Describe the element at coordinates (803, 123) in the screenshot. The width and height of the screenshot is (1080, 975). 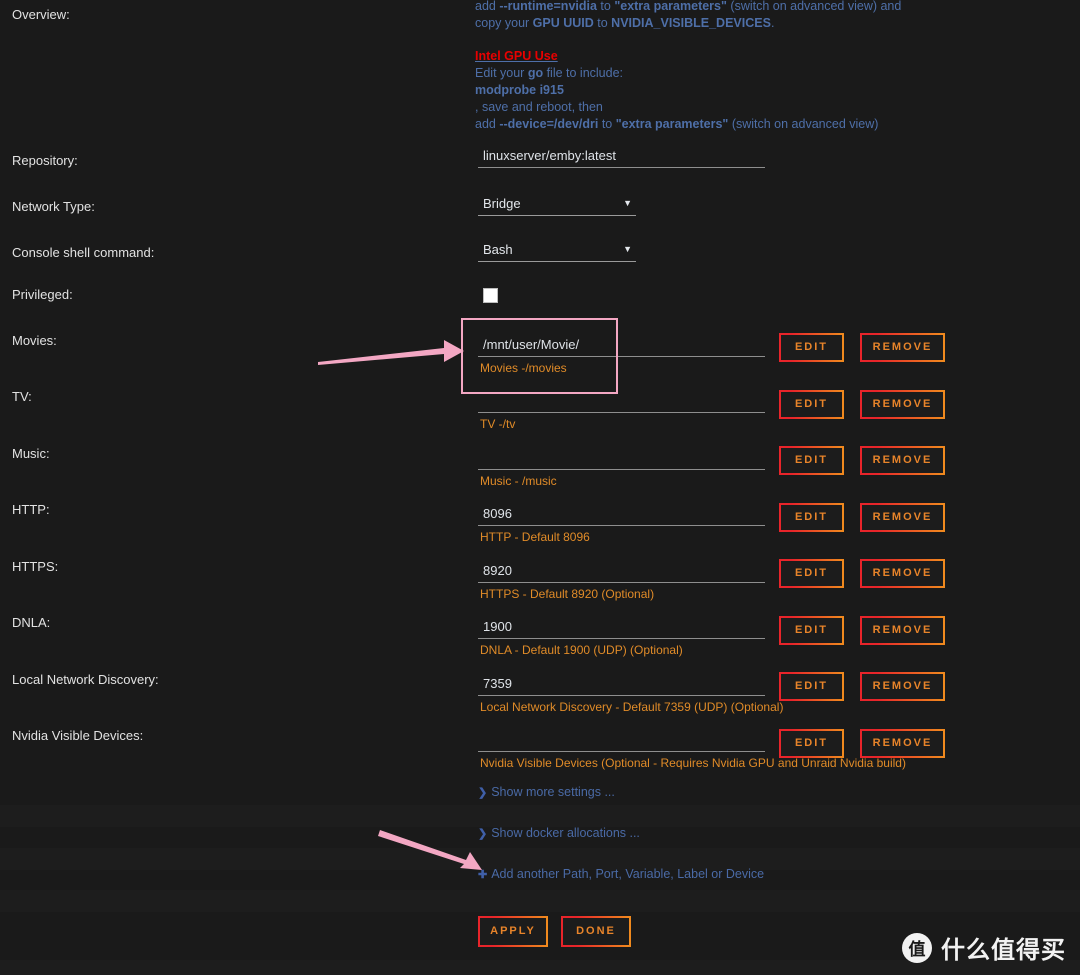
I see `overview-text-run: (switch on advanced view)` at that location.